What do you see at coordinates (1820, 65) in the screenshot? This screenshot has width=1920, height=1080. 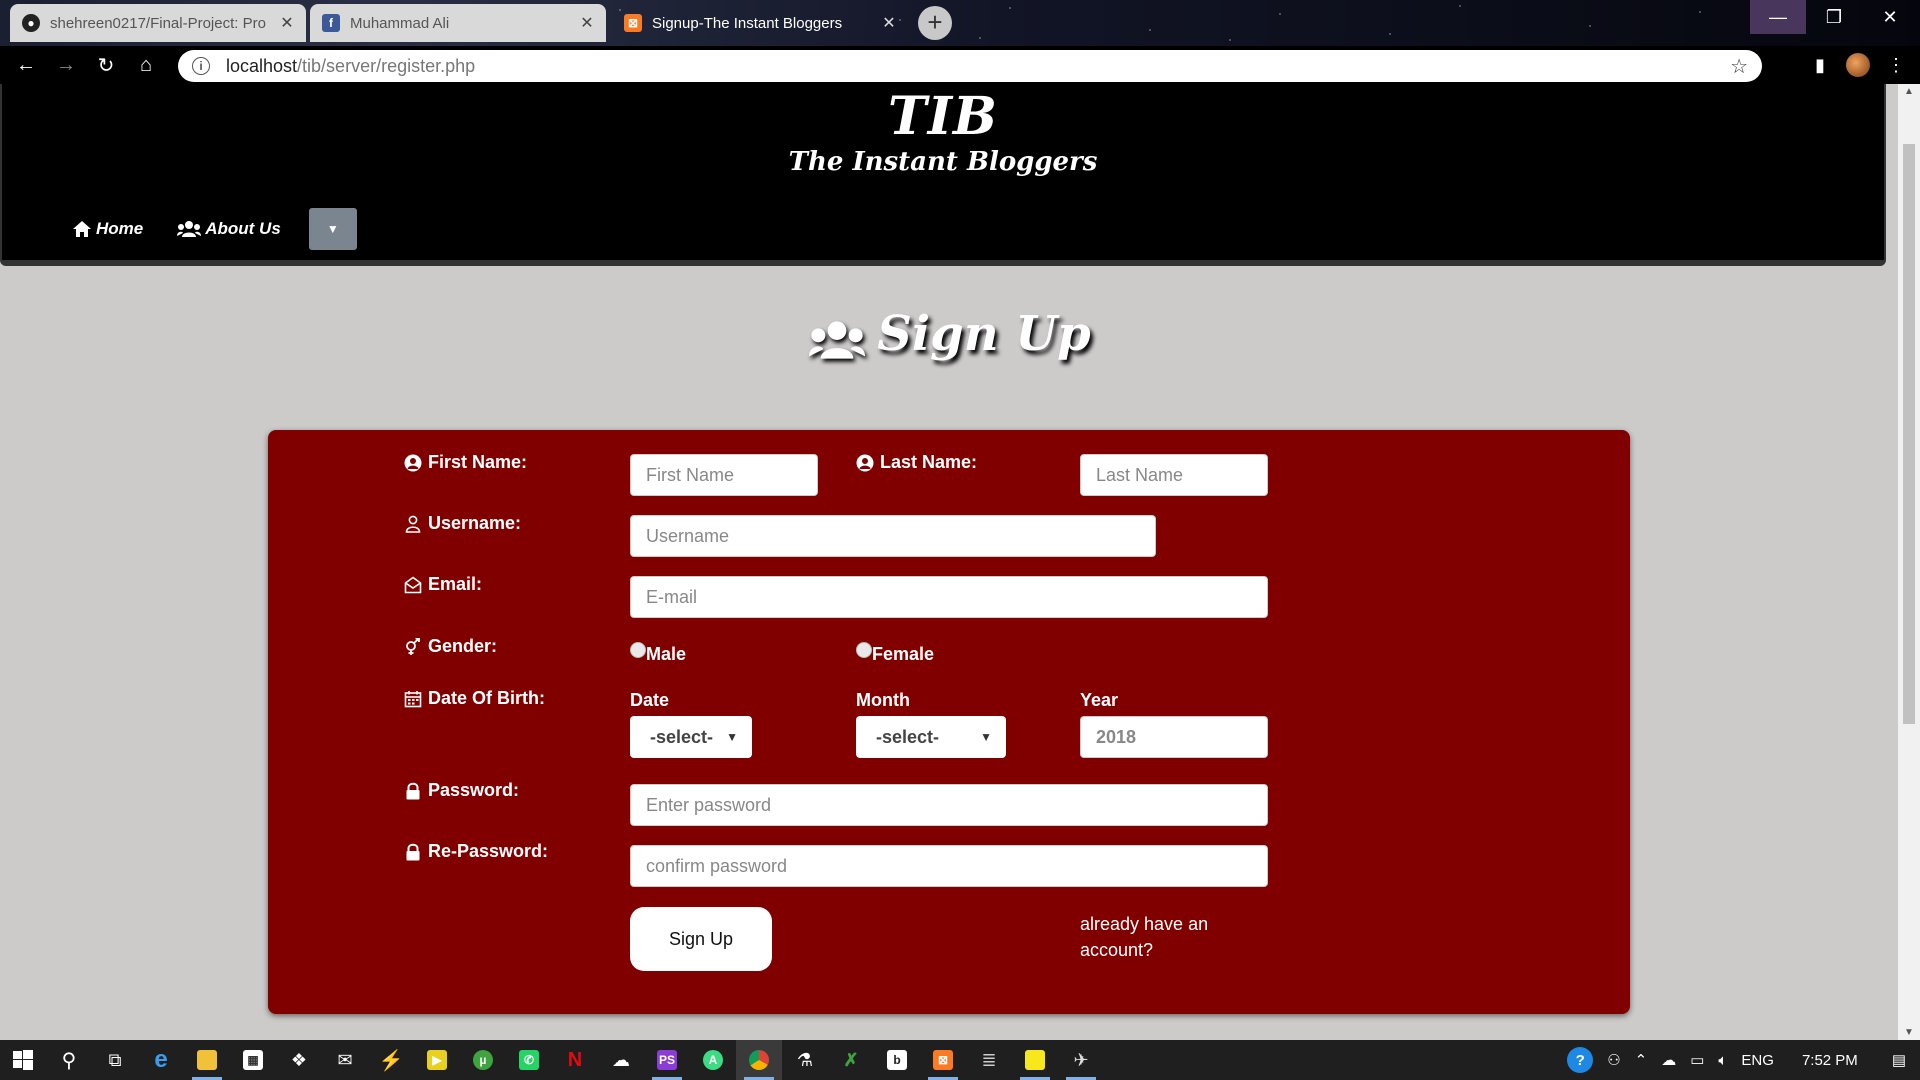 I see `extension-icon: ▮` at bounding box center [1820, 65].